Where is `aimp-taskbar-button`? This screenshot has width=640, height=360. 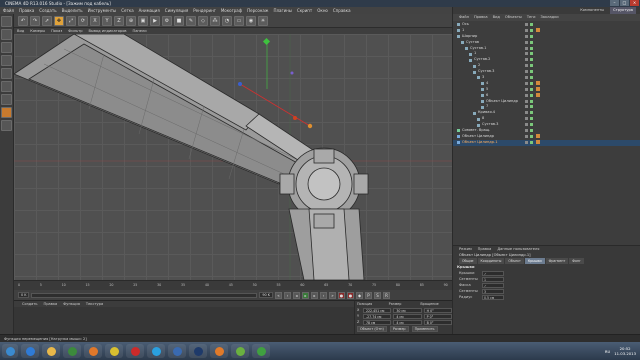 aimp-taskbar-button is located at coordinates (219, 351).